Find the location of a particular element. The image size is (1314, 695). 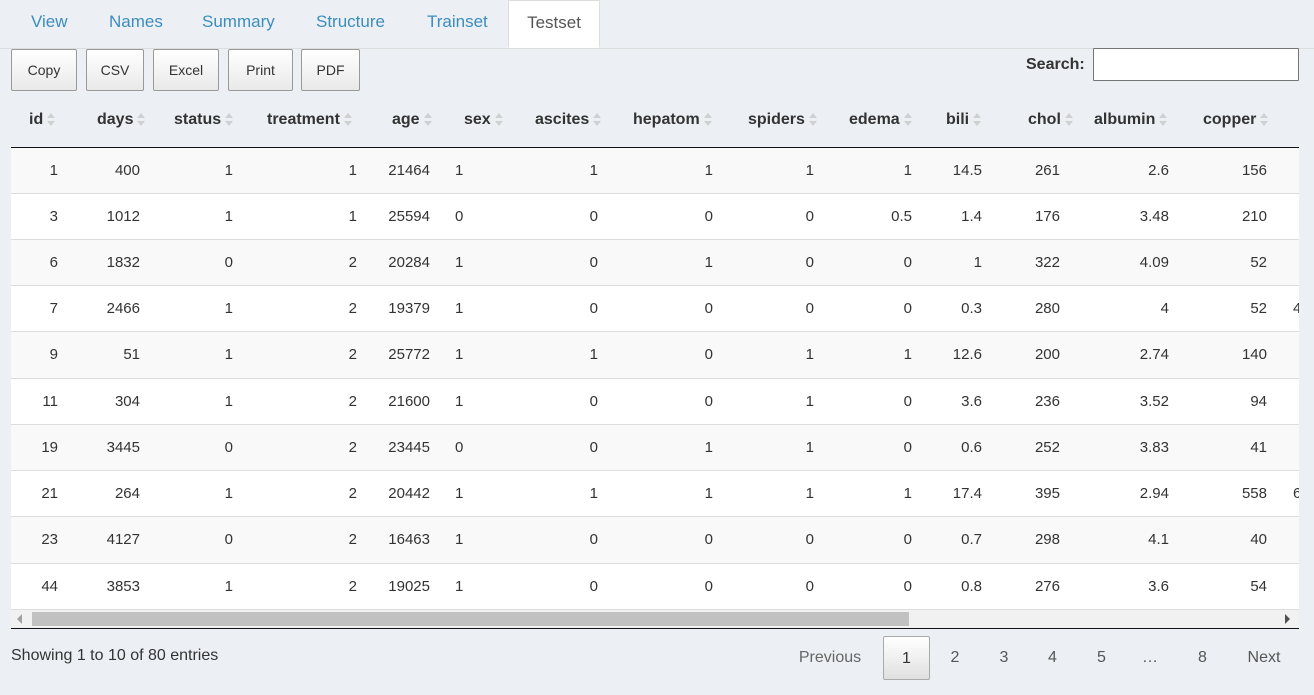

tab-testset: Testset is located at coordinates (554, 24).